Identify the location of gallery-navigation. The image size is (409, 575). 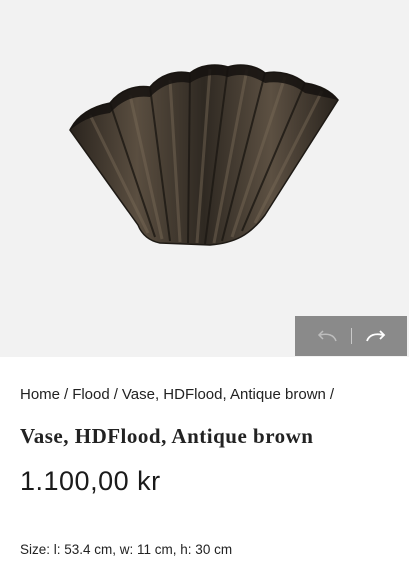
(351, 336).